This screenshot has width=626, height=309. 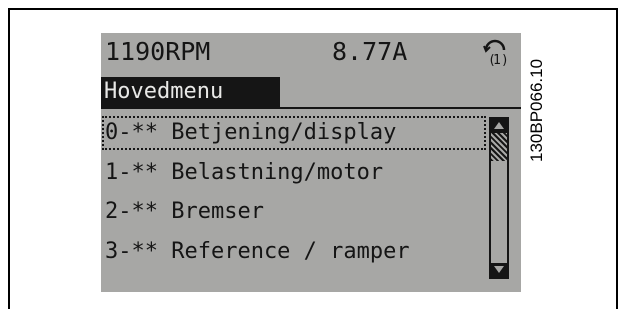 I want to click on arrow-down-icon, so click(x=499, y=269).